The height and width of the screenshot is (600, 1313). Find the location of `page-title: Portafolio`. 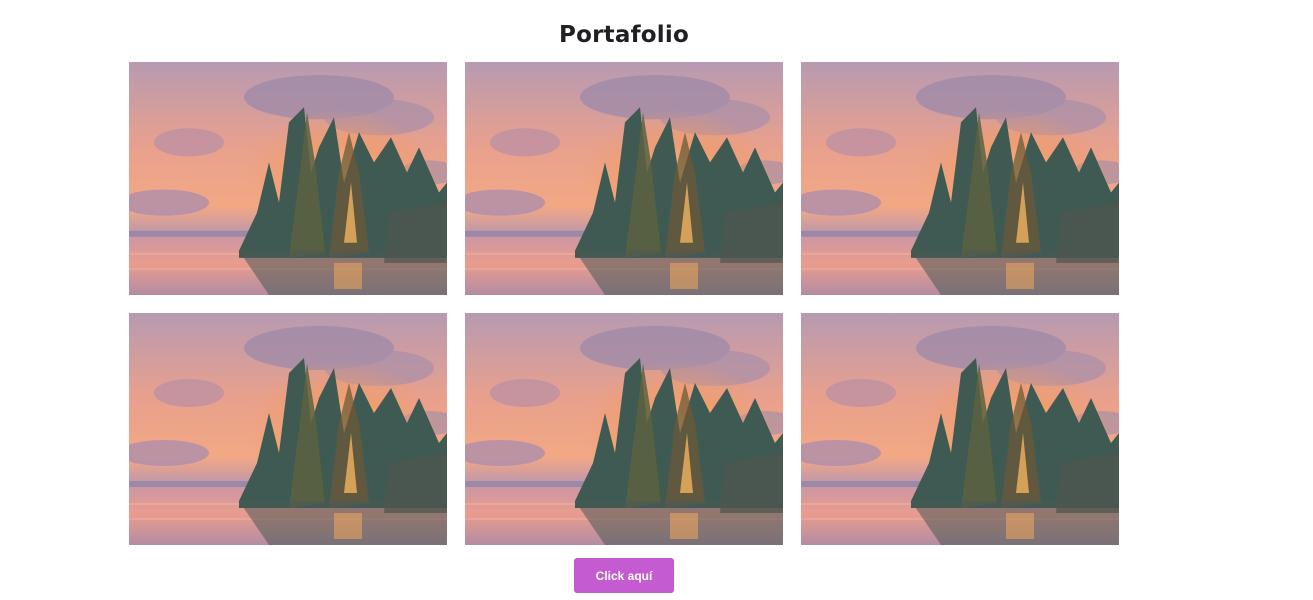

page-title: Portafolio is located at coordinates (624, 35).